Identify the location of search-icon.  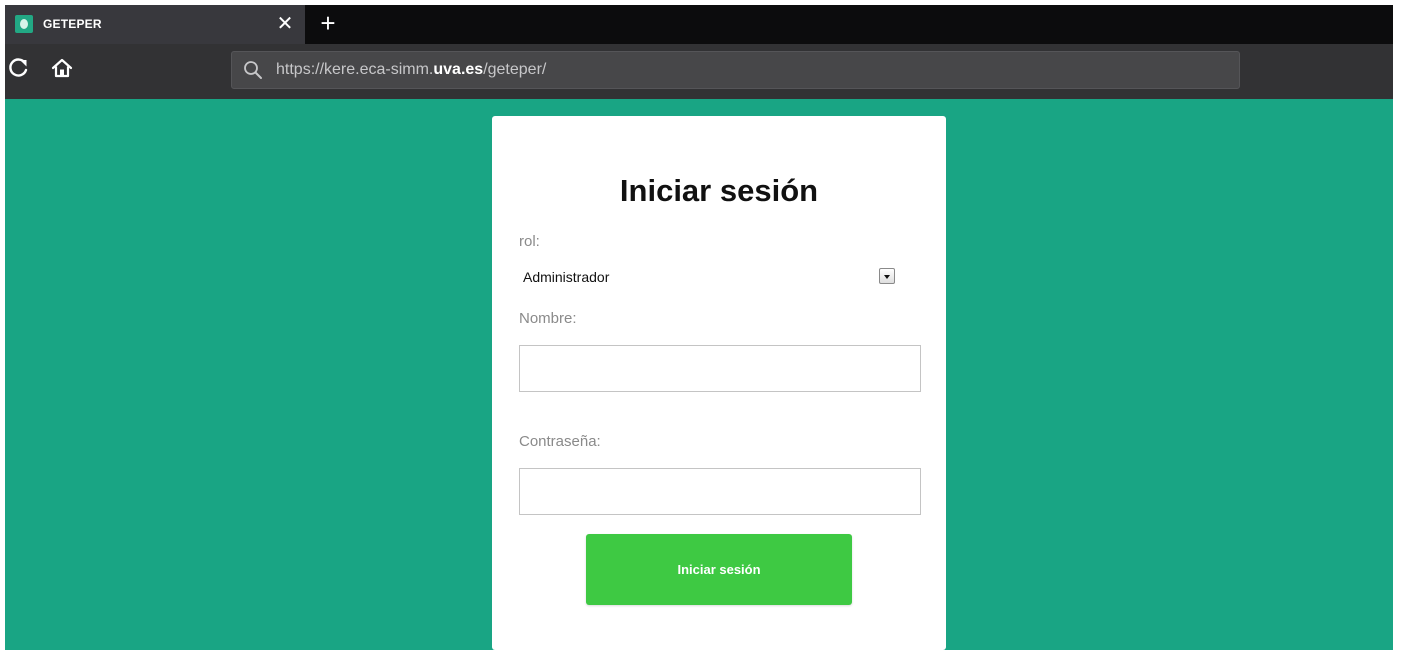
(253, 70).